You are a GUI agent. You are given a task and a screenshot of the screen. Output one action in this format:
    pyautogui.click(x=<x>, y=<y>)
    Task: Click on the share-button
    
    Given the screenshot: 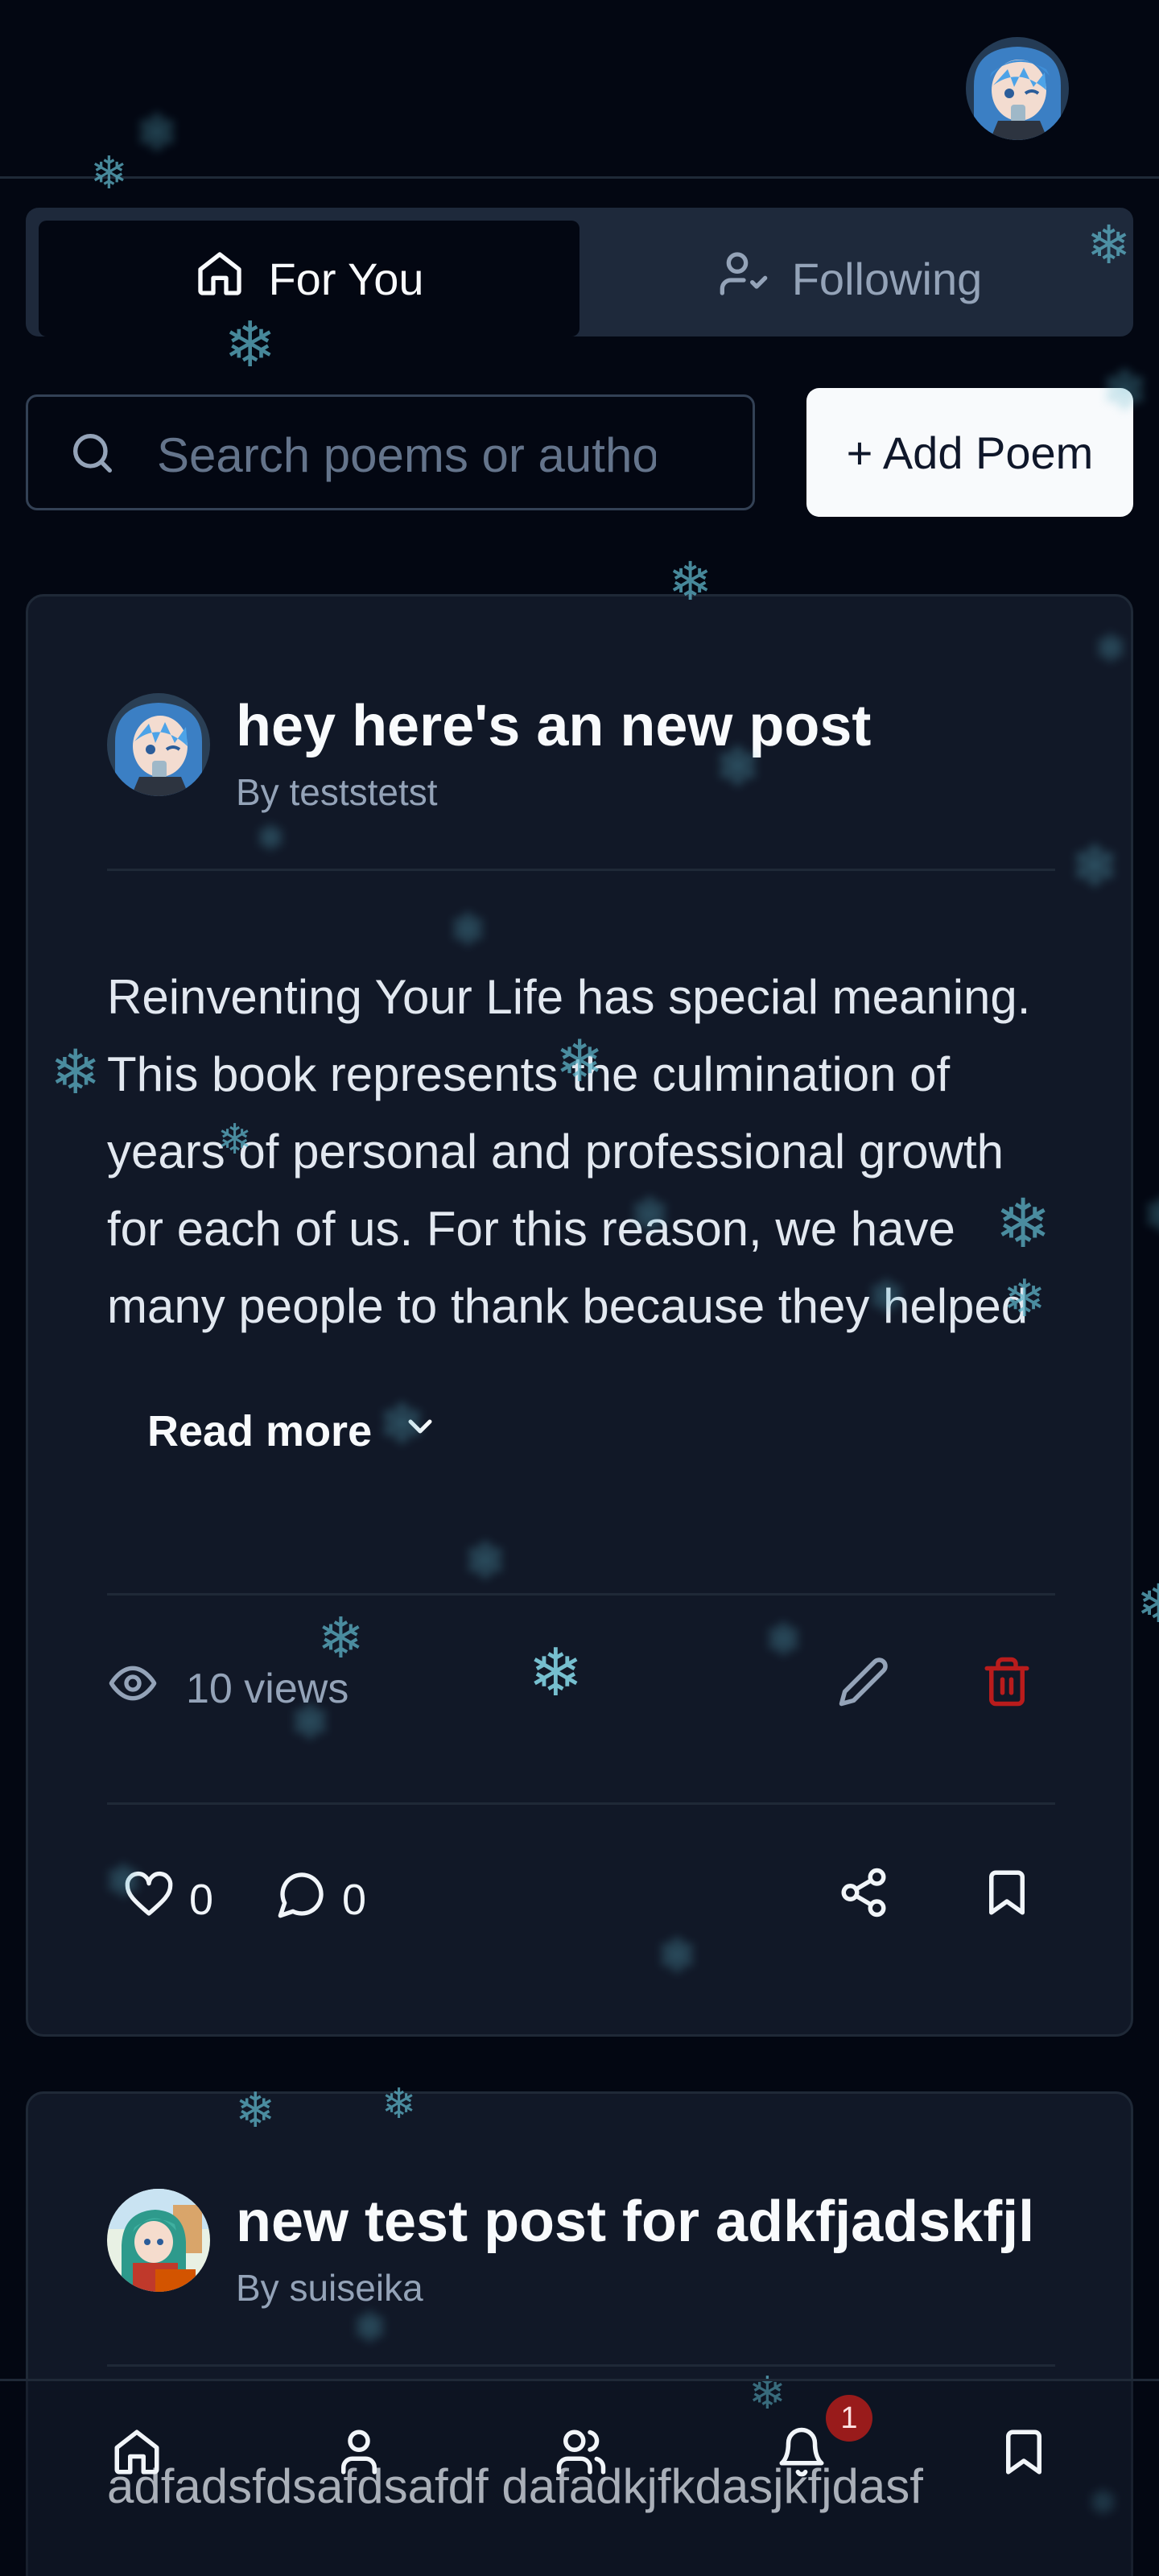 What is the action you would take?
    pyautogui.click(x=863, y=1894)
    